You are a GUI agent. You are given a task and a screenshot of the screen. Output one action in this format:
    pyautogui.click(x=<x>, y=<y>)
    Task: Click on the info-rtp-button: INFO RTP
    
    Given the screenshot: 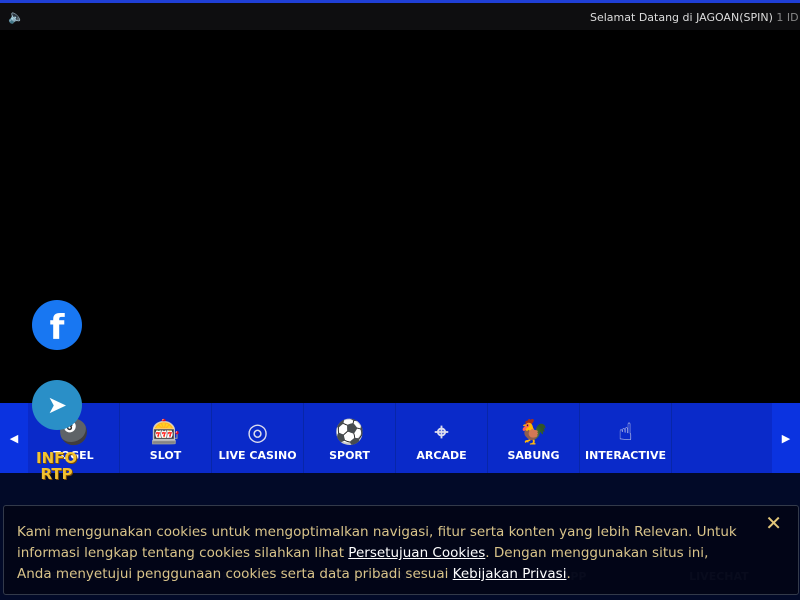 What is the action you would take?
    pyautogui.click(x=56, y=466)
    